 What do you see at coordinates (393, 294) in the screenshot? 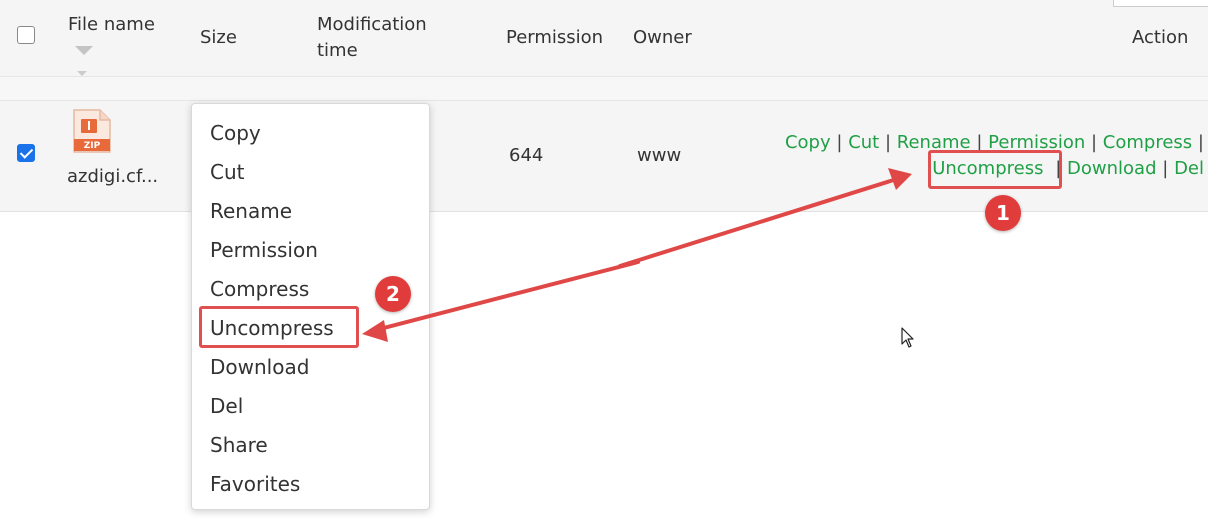
I see `annotation-badge-2: 2` at bounding box center [393, 294].